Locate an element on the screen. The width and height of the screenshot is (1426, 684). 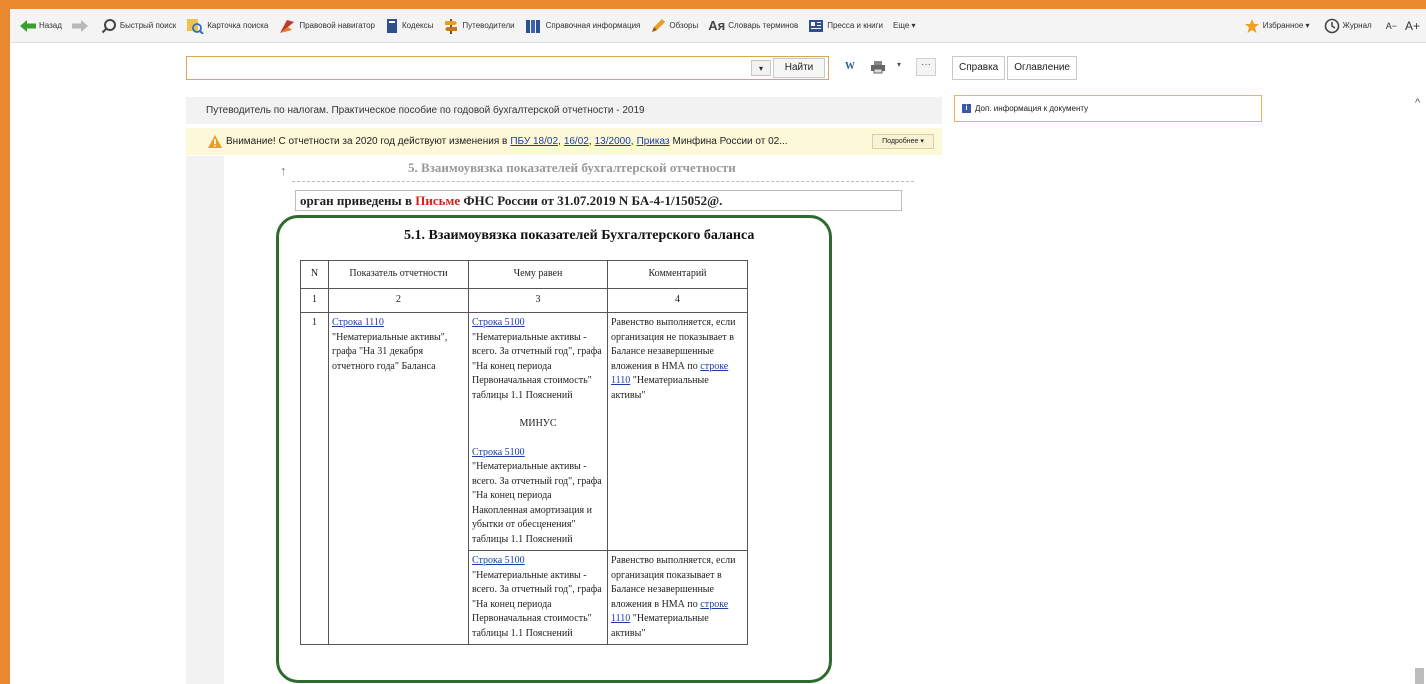
signpost-icon is located at coordinates (451, 26).